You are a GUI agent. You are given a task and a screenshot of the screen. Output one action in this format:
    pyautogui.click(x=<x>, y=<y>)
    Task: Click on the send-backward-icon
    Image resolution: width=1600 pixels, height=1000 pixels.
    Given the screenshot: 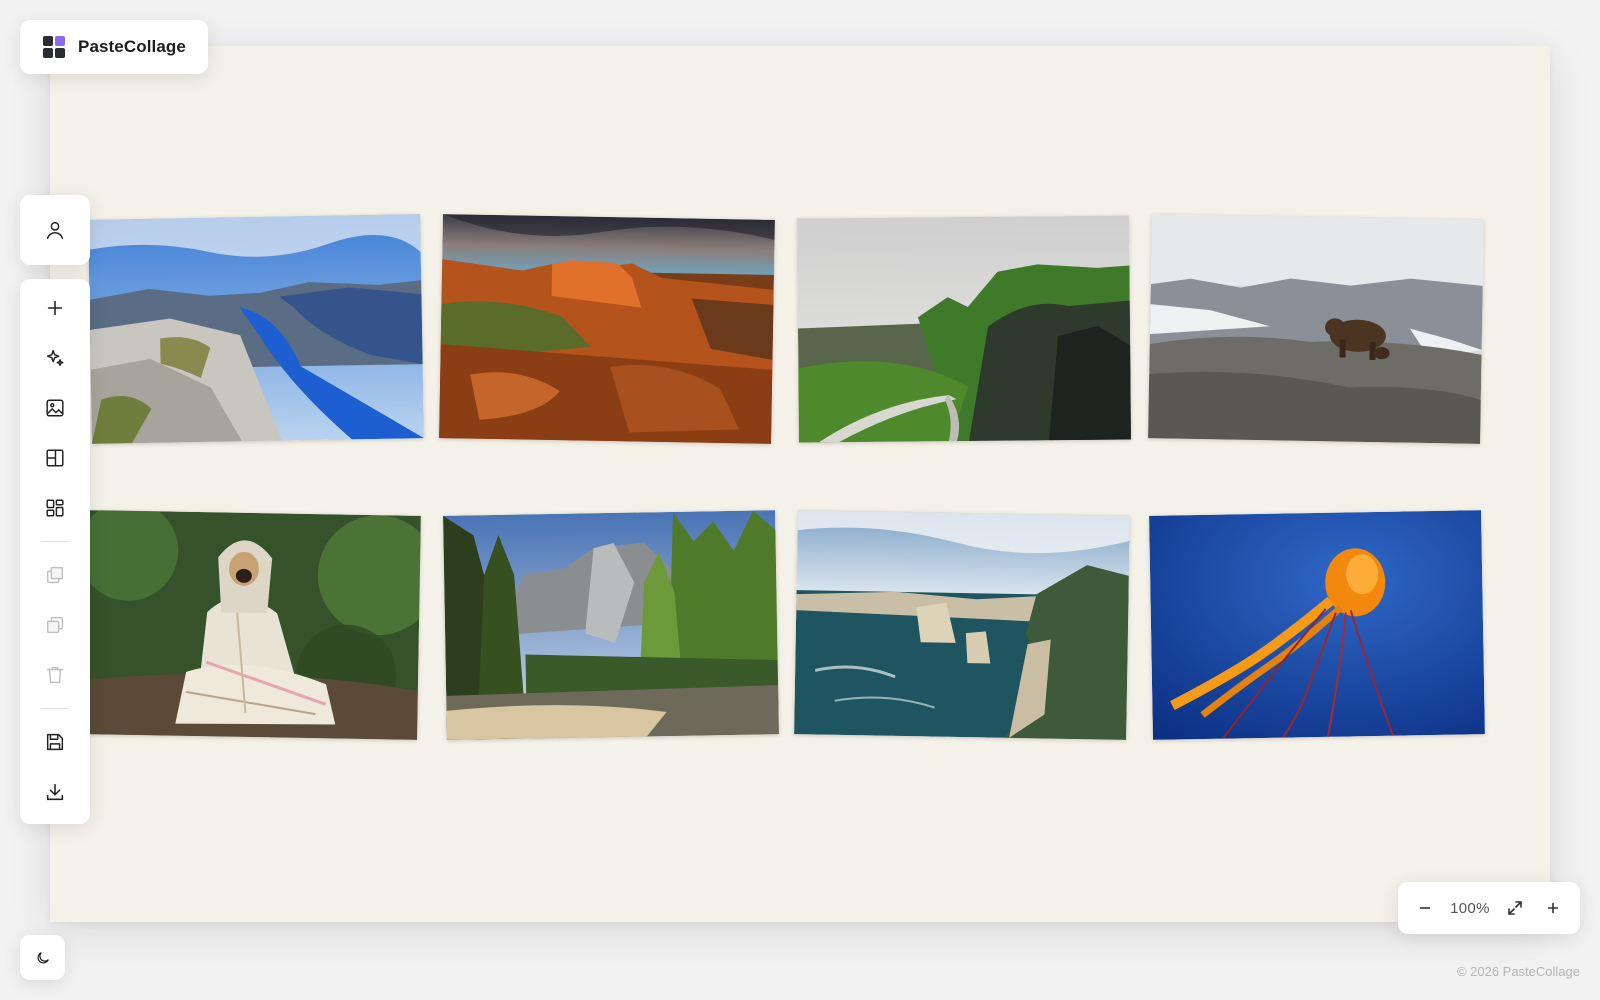 What is the action you would take?
    pyautogui.click(x=55, y=625)
    